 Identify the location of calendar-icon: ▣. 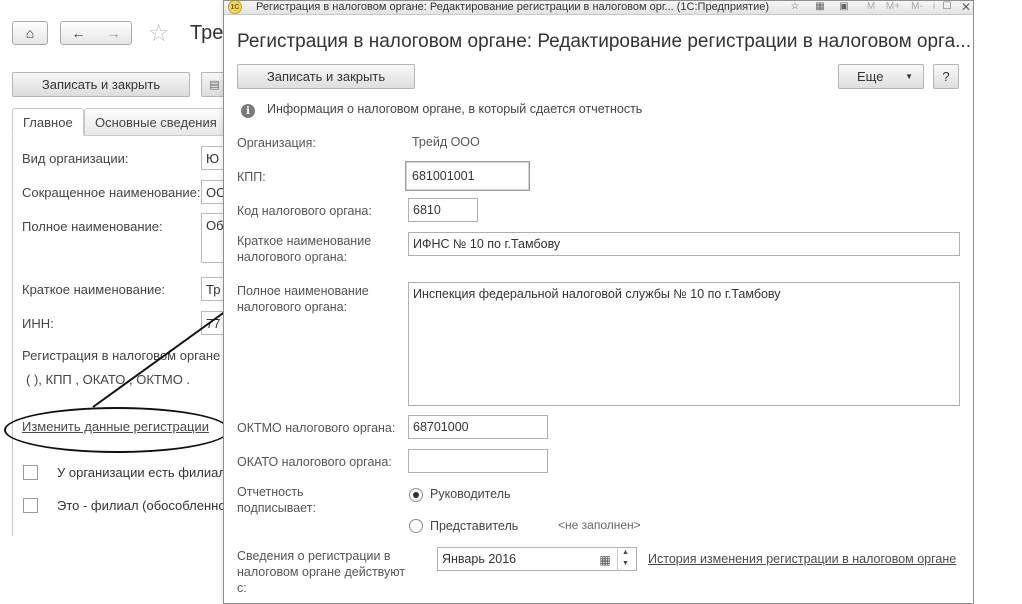
(844, 7).